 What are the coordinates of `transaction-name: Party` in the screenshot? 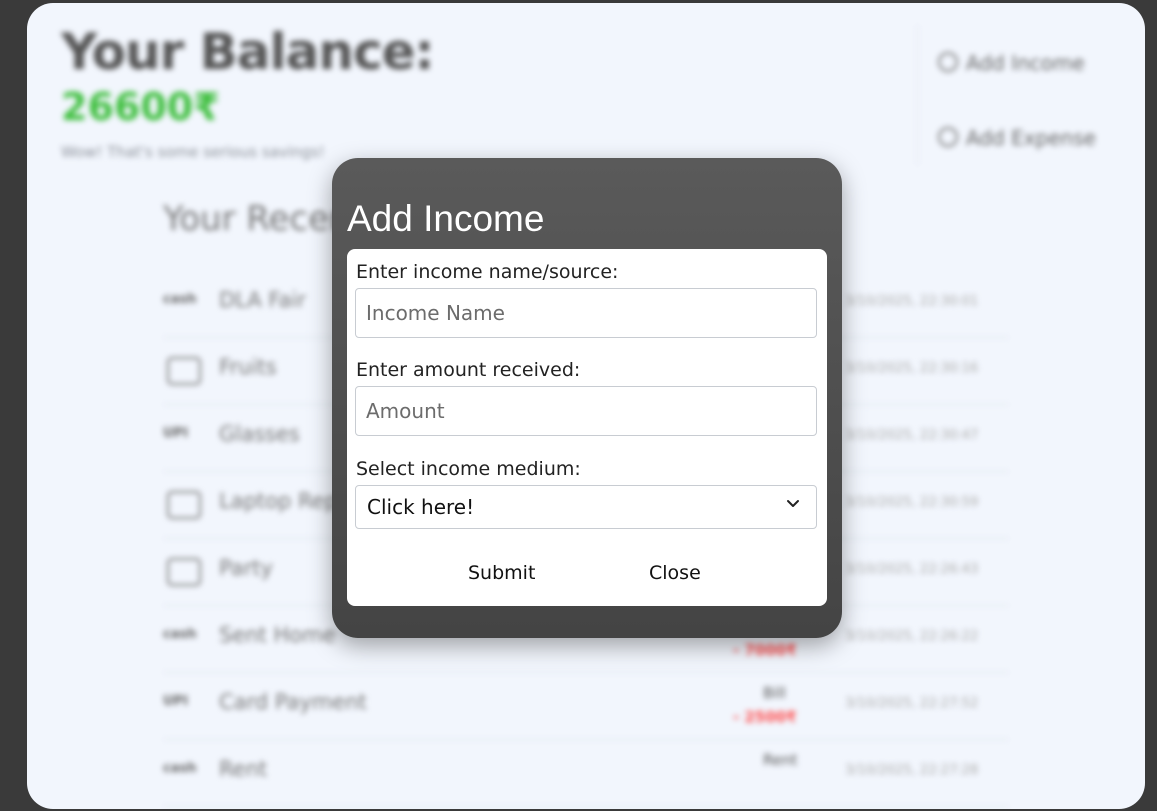 It's located at (246, 568).